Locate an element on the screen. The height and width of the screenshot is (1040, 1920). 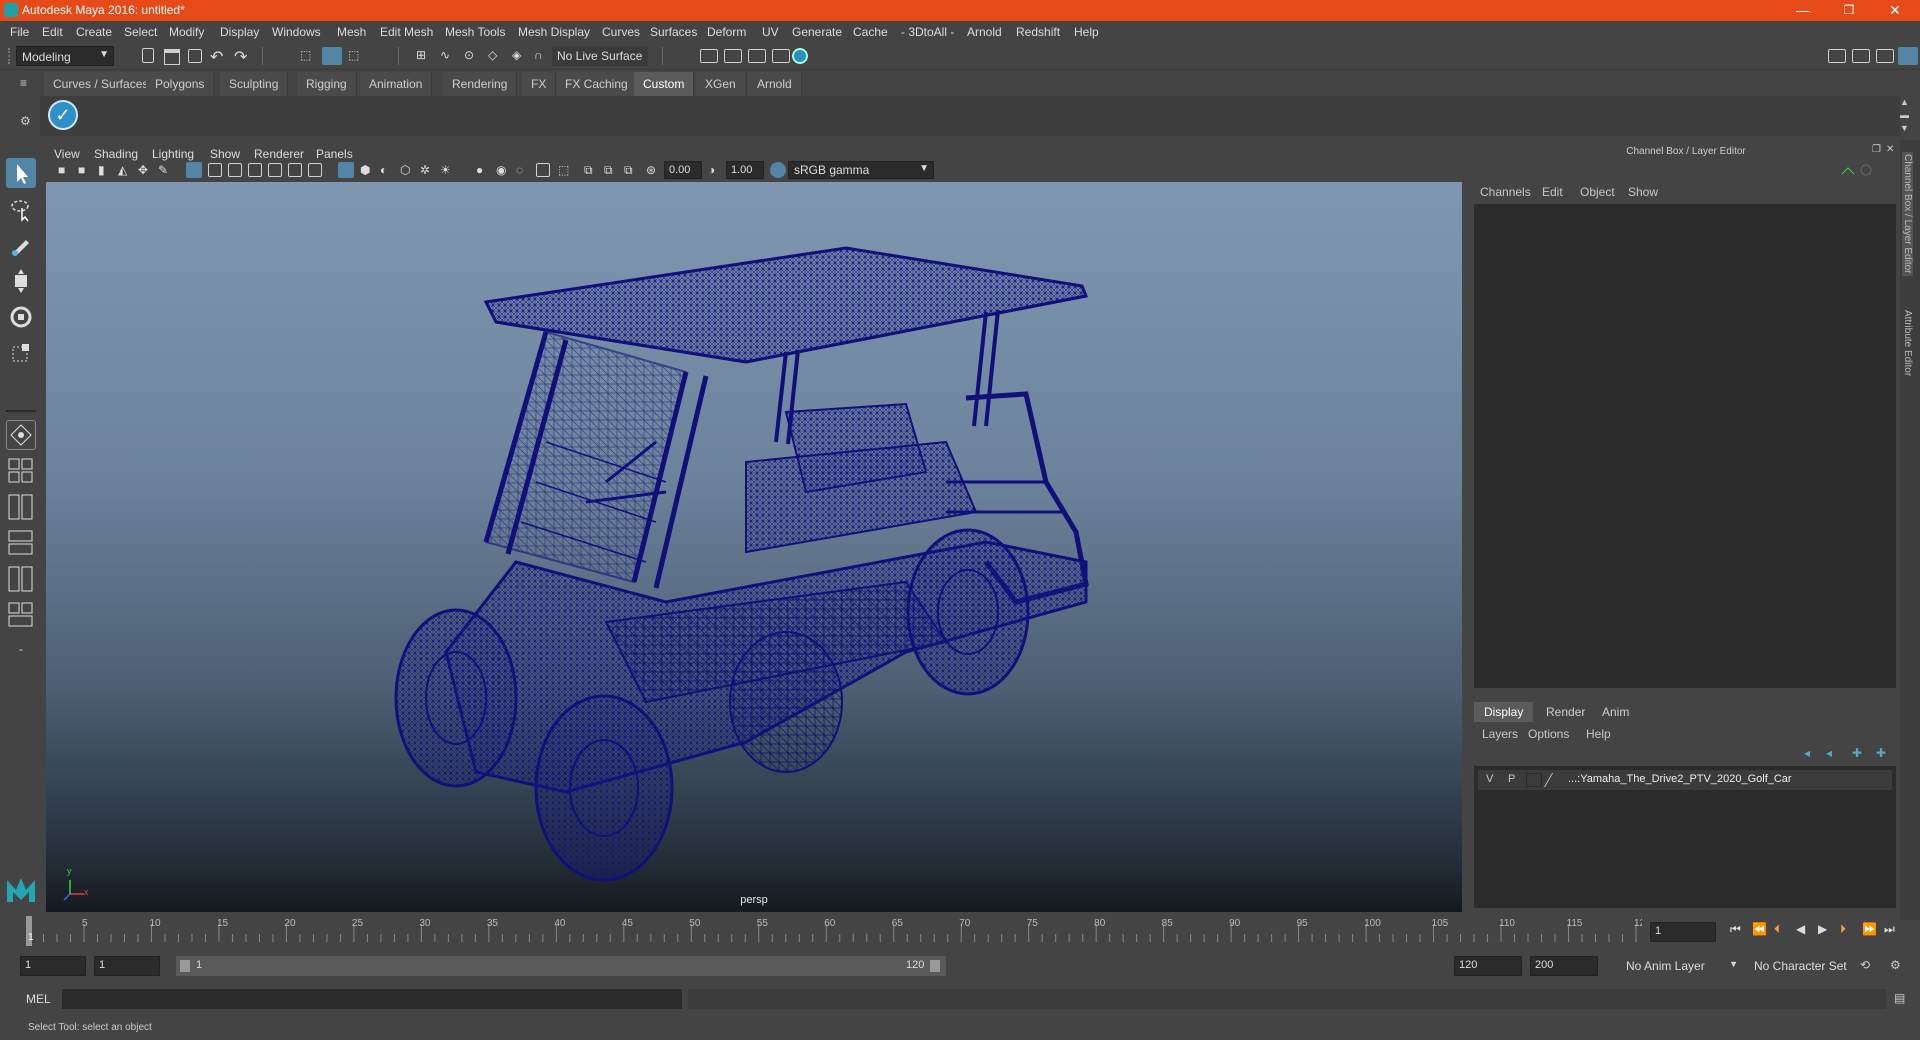
outliner-persp-layout-icon is located at coordinates (21, 543).